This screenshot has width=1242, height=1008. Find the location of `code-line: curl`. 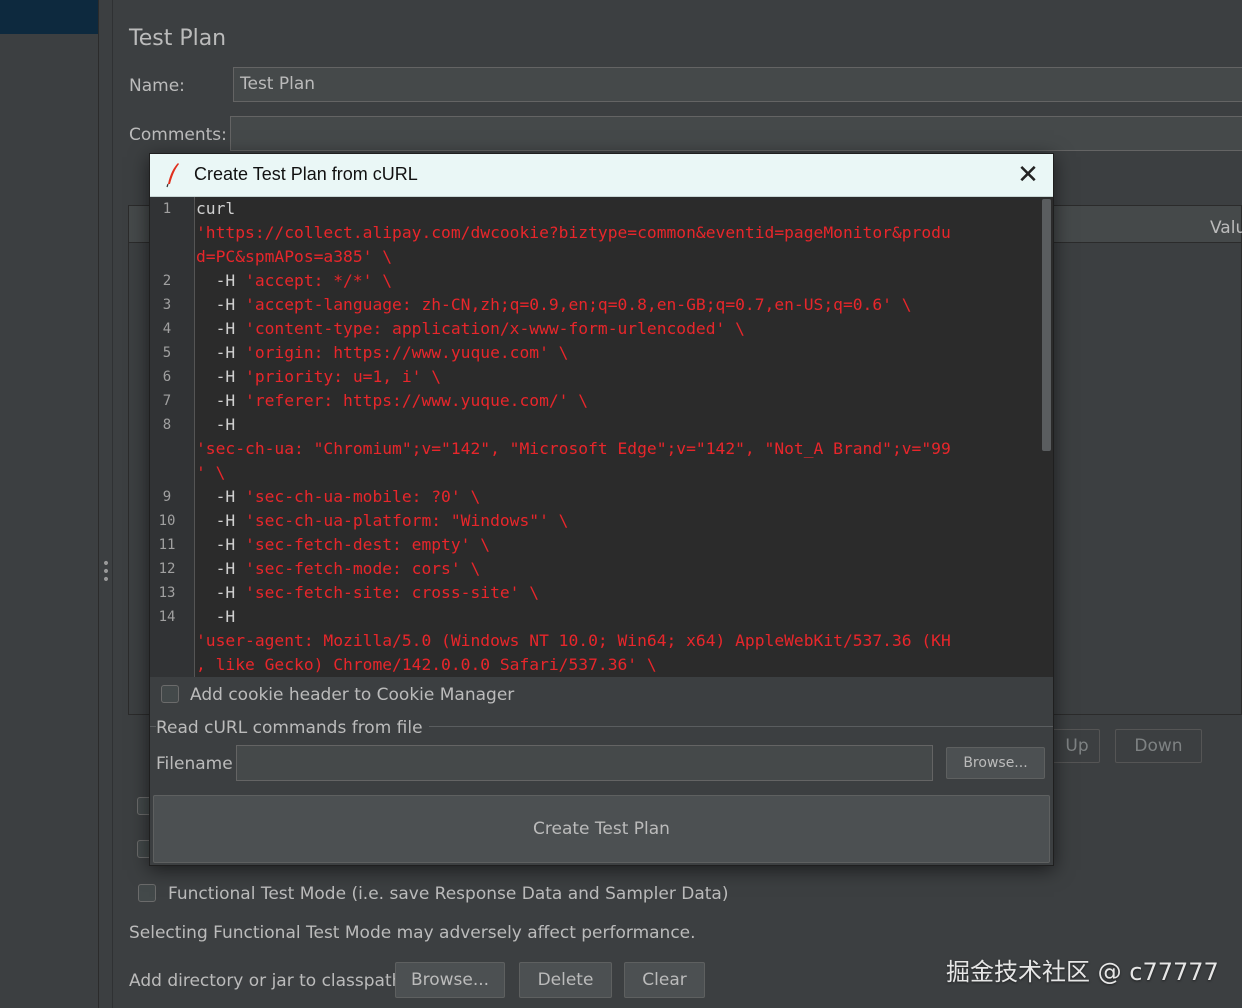

code-line: curl is located at coordinates (215, 209).